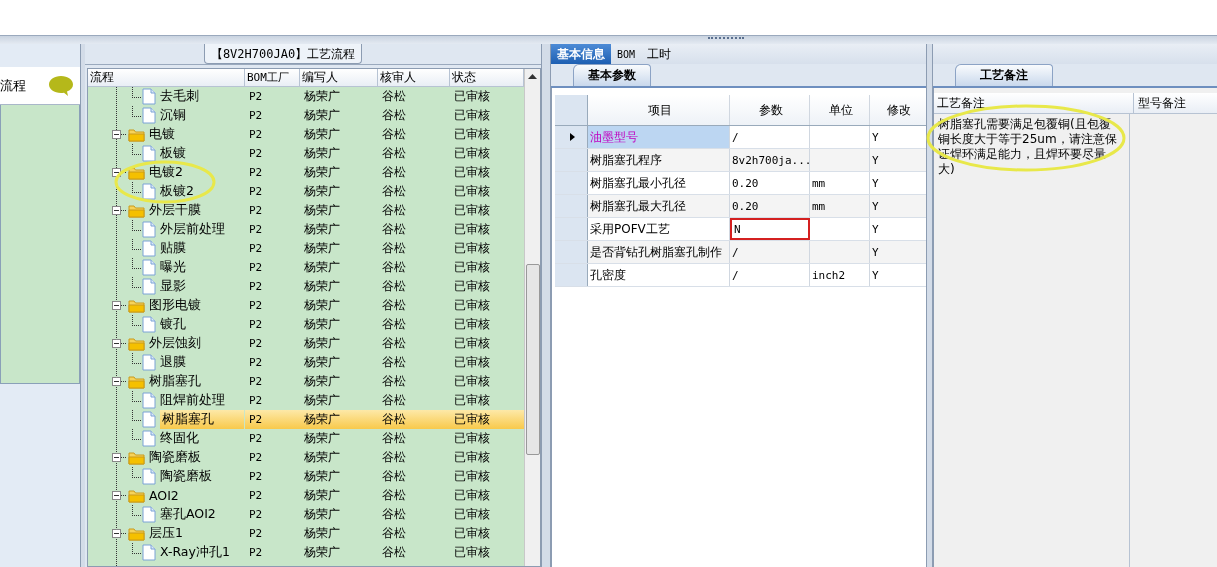  Describe the element at coordinates (306, 134) in the screenshot. I see `tree-row: 电镀 P2 杨荣广 谷松 已审核` at that location.